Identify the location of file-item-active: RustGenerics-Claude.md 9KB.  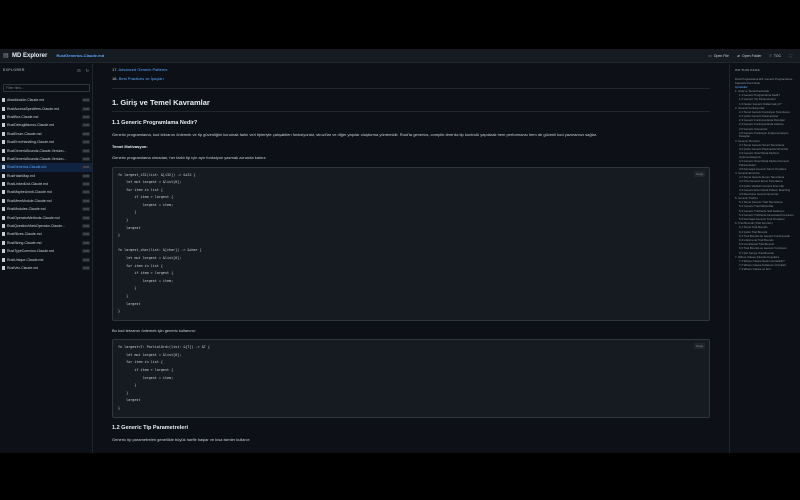
(46, 167).